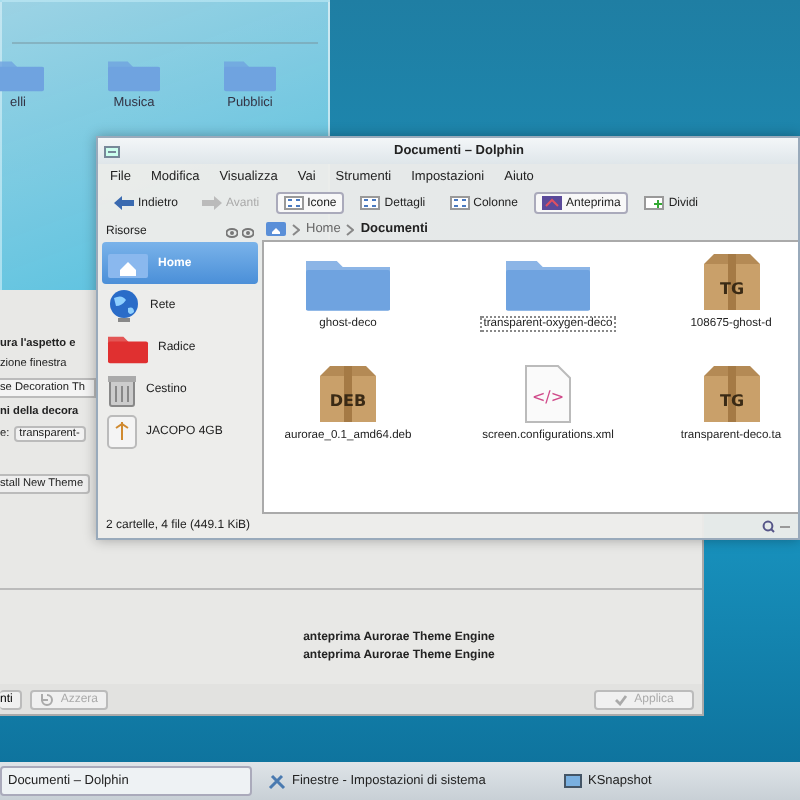  Describe the element at coordinates (776, 526) in the screenshot. I see `zoom-icon` at that location.